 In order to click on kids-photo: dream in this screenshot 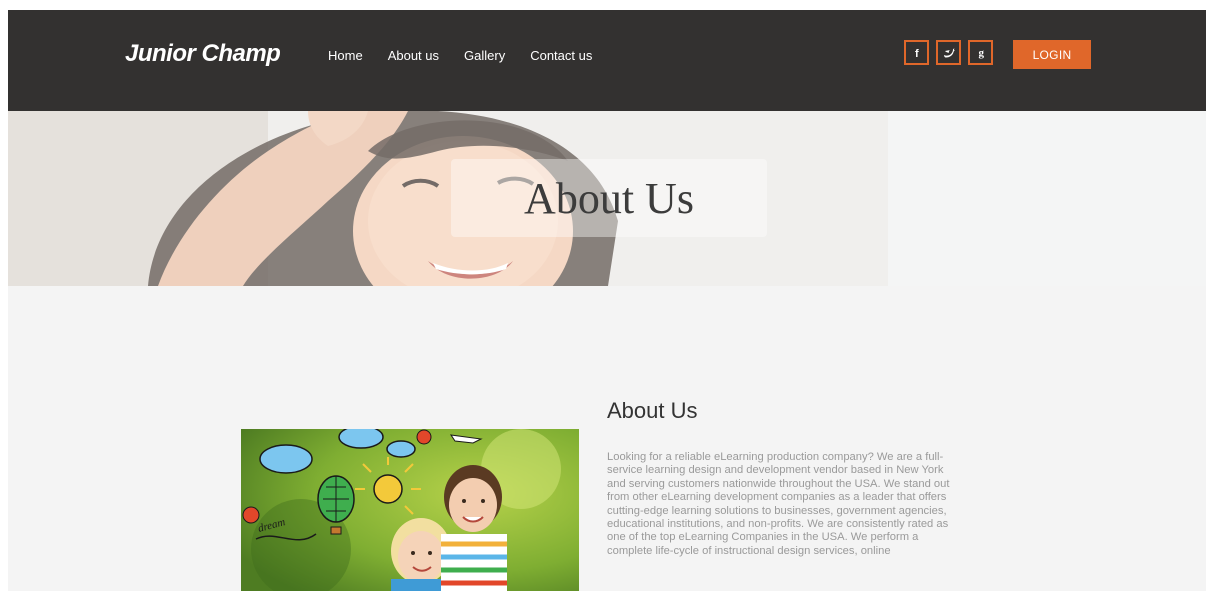, I will do `click(410, 510)`.